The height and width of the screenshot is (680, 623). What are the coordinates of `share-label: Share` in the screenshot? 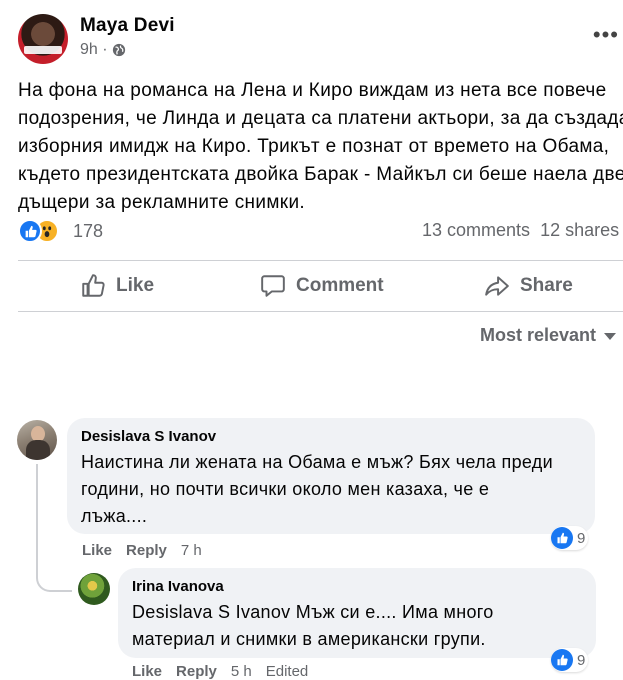 It's located at (546, 285).